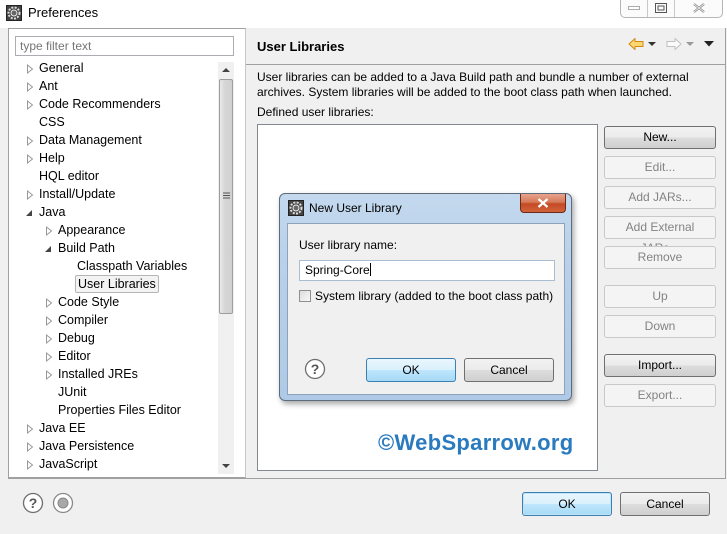 This screenshot has width=727, height=534. What do you see at coordinates (363, 14) in the screenshot?
I see `title-bar: Preferences` at bounding box center [363, 14].